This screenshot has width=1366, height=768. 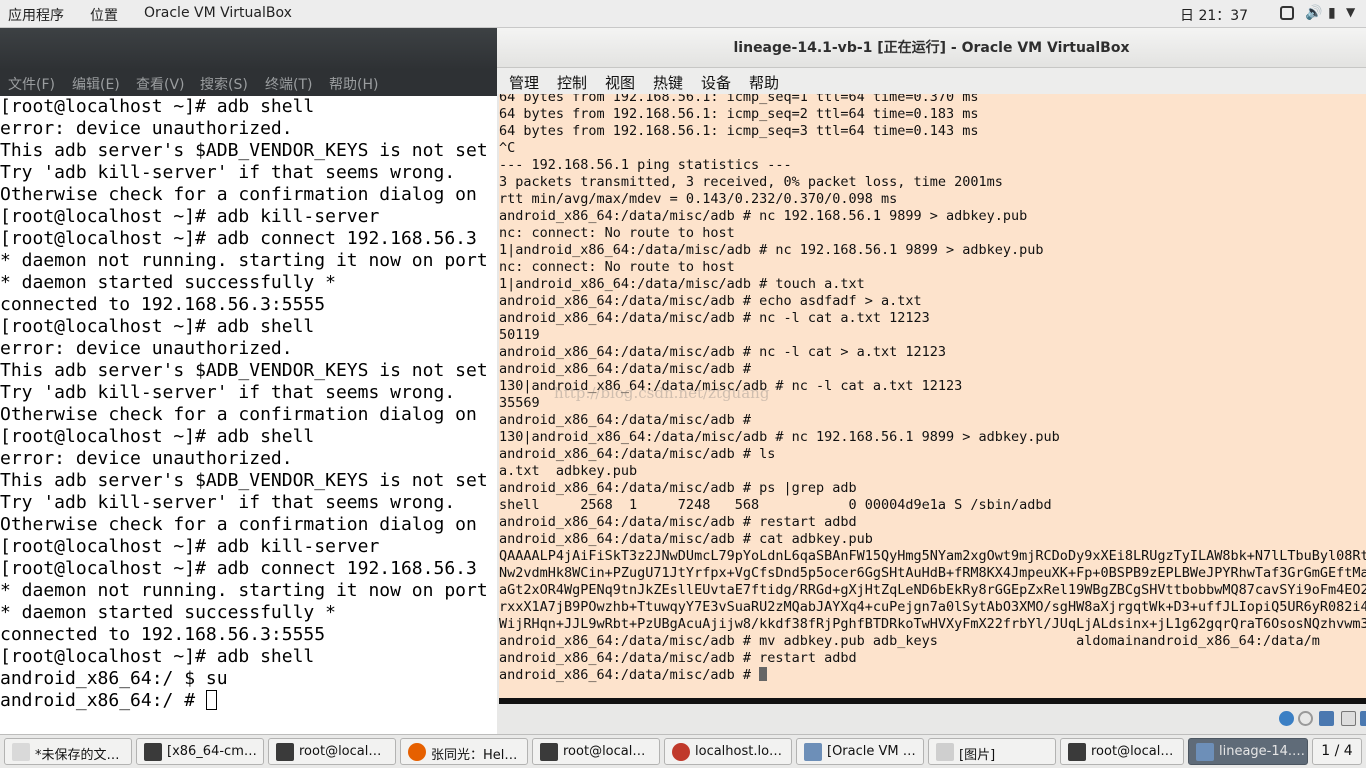 What do you see at coordinates (353, 84) in the screenshot?
I see `menu-help: 帮助(H)` at bounding box center [353, 84].